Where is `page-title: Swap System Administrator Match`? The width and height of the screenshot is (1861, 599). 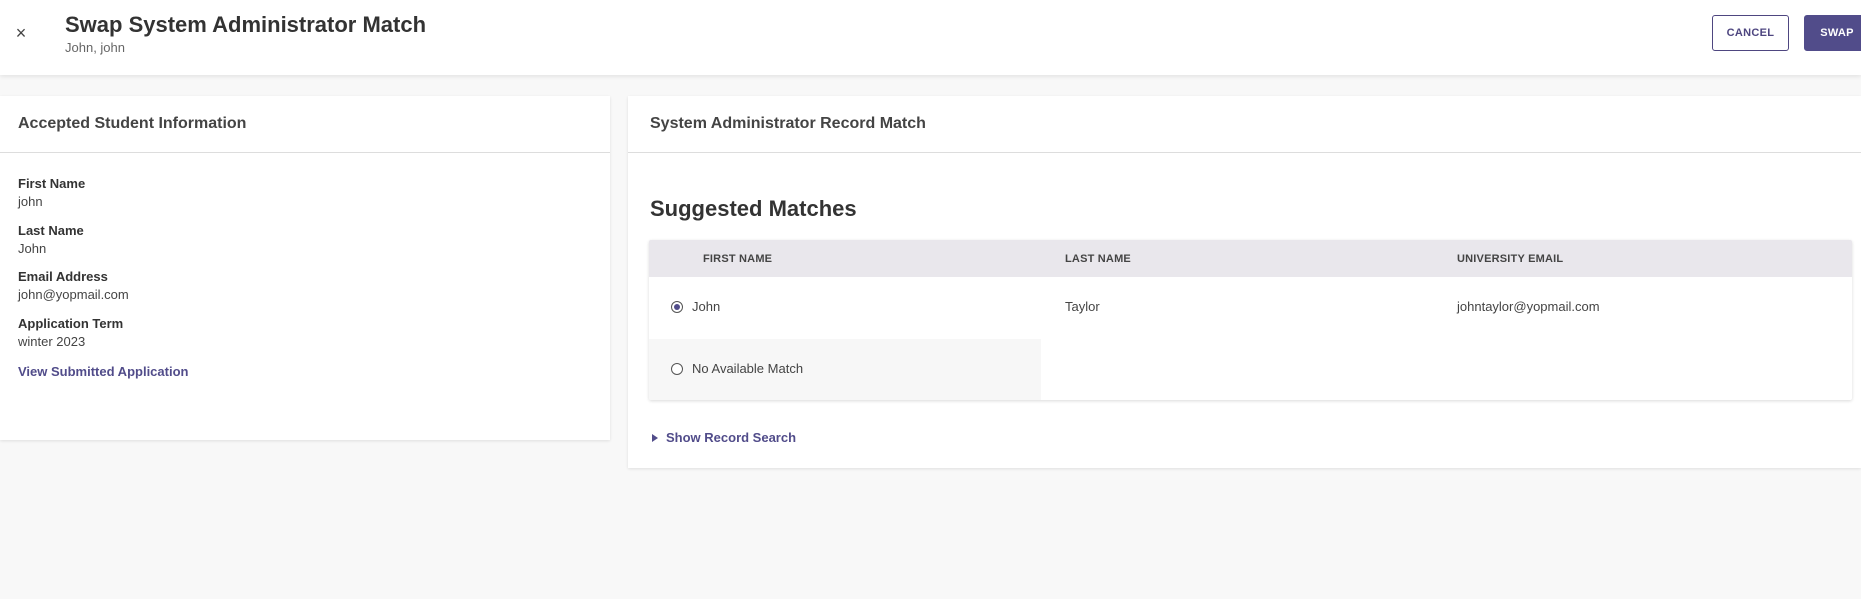
page-title: Swap System Administrator Match is located at coordinates (246, 24).